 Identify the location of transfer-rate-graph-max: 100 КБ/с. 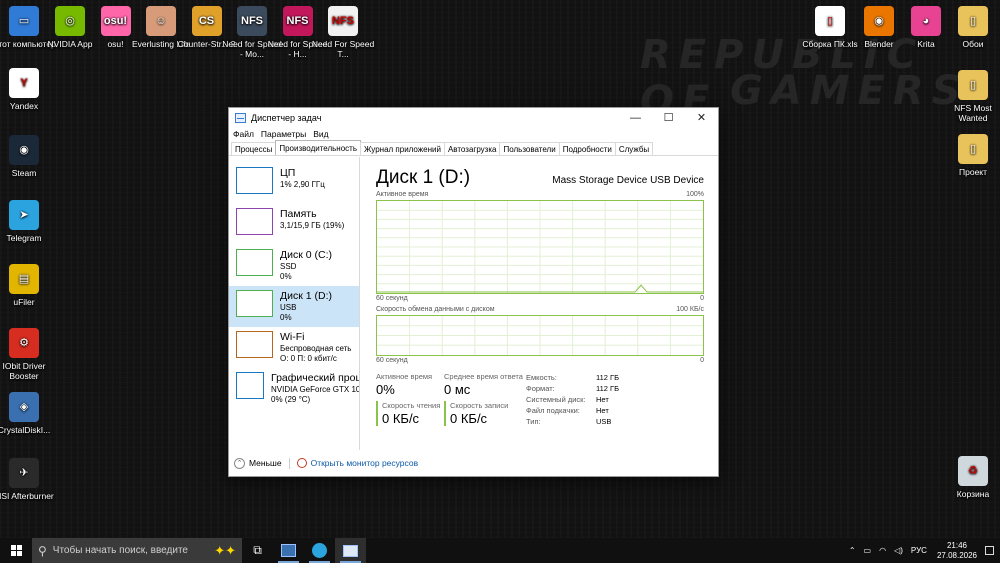
(690, 309).